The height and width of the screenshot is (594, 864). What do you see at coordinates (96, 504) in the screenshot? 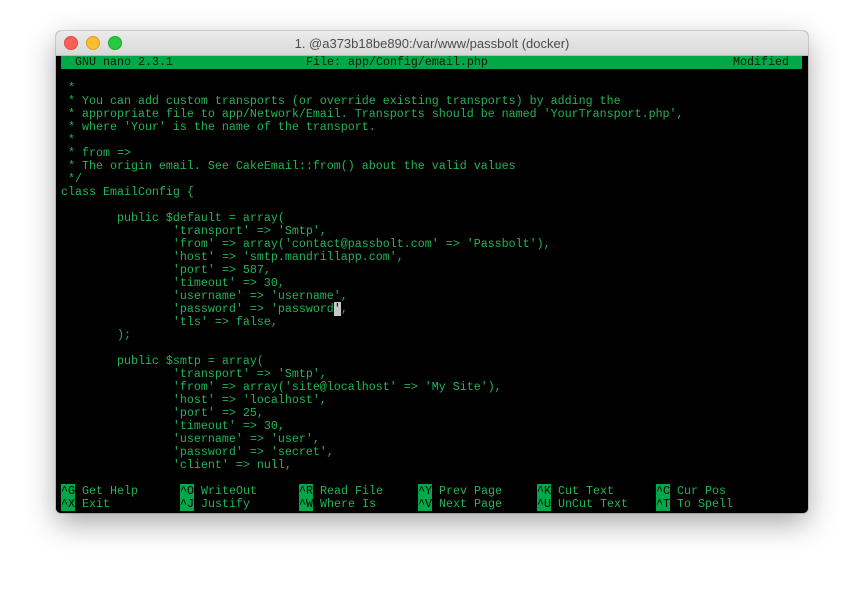
I see `shortcut-label: Exit` at bounding box center [96, 504].